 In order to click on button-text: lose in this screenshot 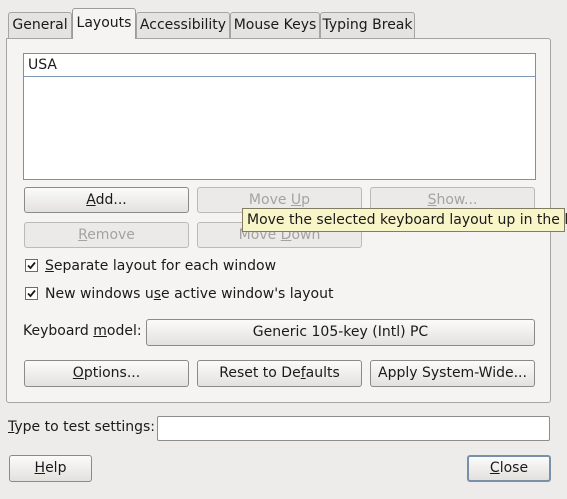, I will do `click(514, 468)`.